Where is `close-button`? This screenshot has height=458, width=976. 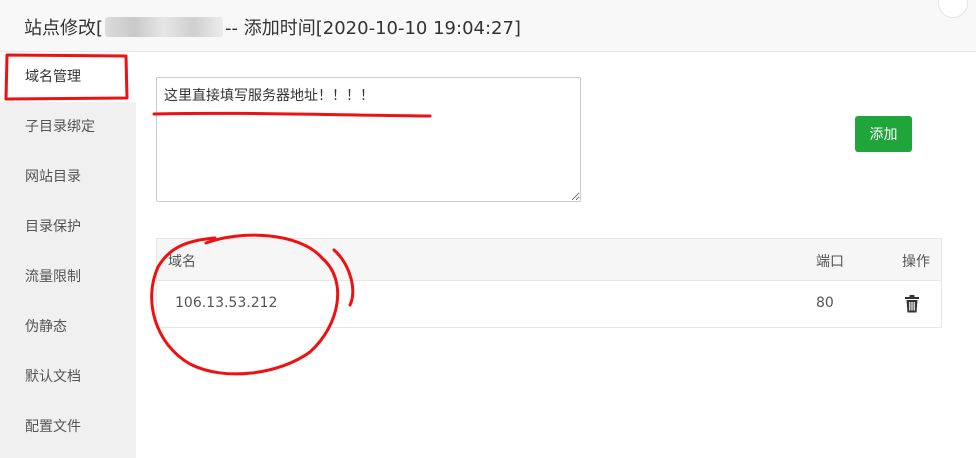
close-button is located at coordinates (953, 9).